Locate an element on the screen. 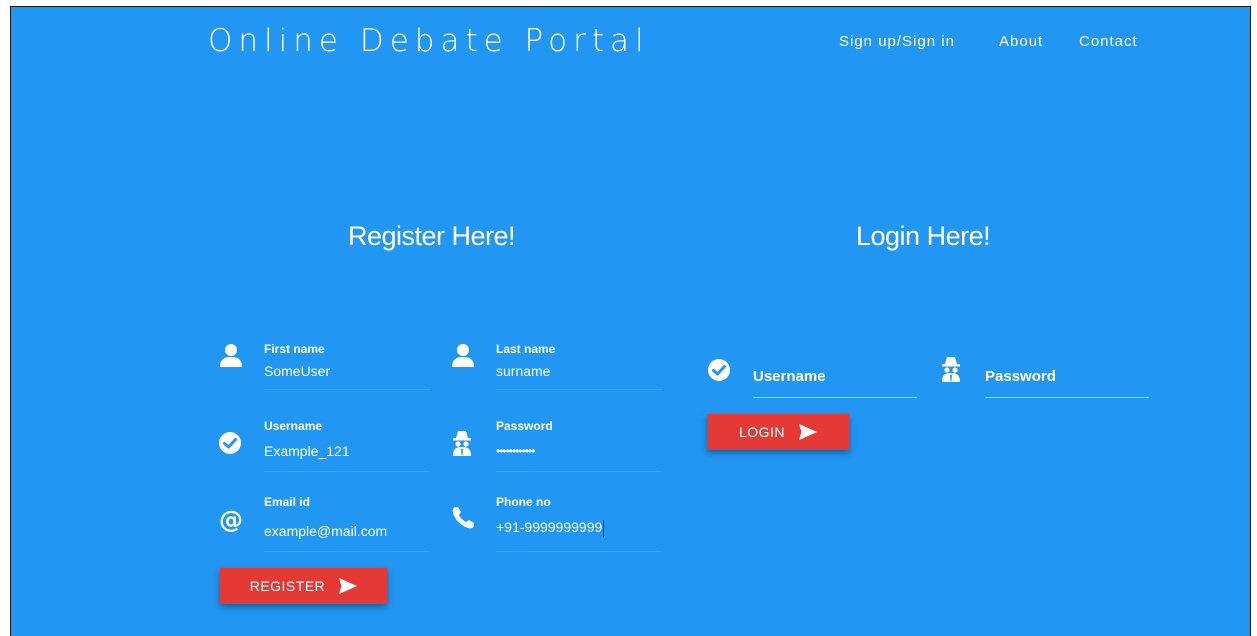  login-button-label: LOGIN is located at coordinates (762, 432).